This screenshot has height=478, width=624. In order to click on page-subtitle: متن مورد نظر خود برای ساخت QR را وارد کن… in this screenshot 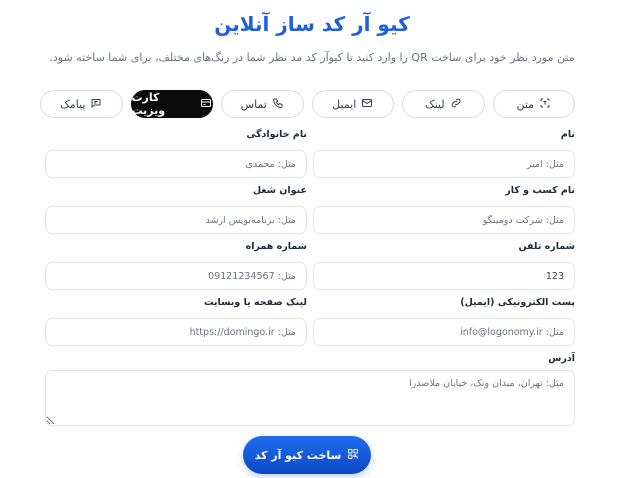, I will do `click(312, 57)`.